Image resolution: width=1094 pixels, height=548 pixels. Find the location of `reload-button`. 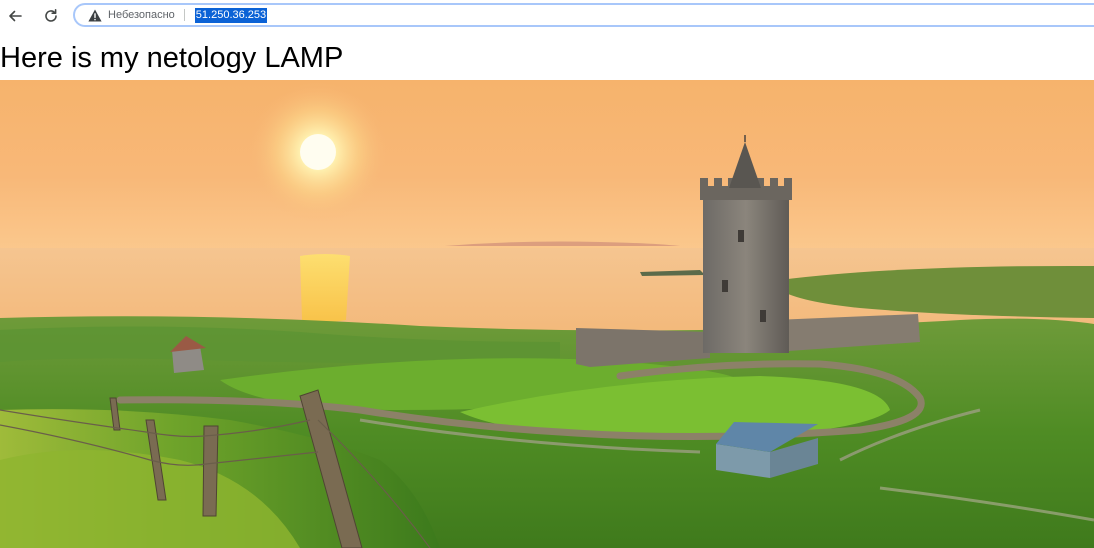

reload-button is located at coordinates (51, 16).